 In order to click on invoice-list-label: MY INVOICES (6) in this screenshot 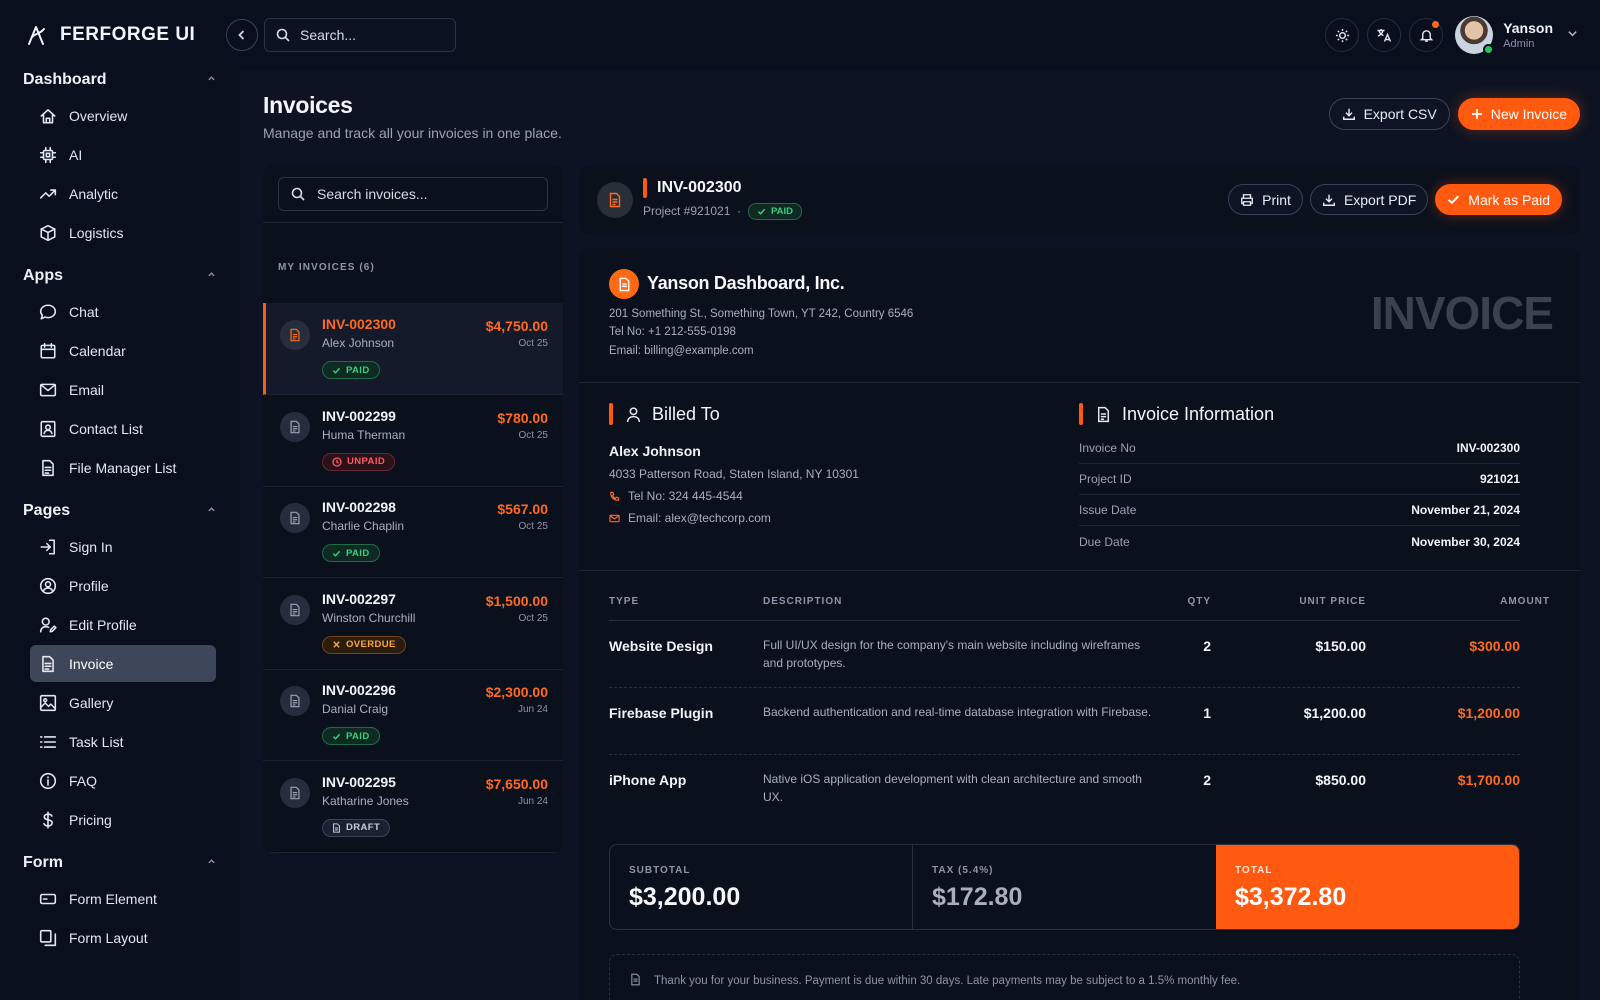, I will do `click(326, 267)`.